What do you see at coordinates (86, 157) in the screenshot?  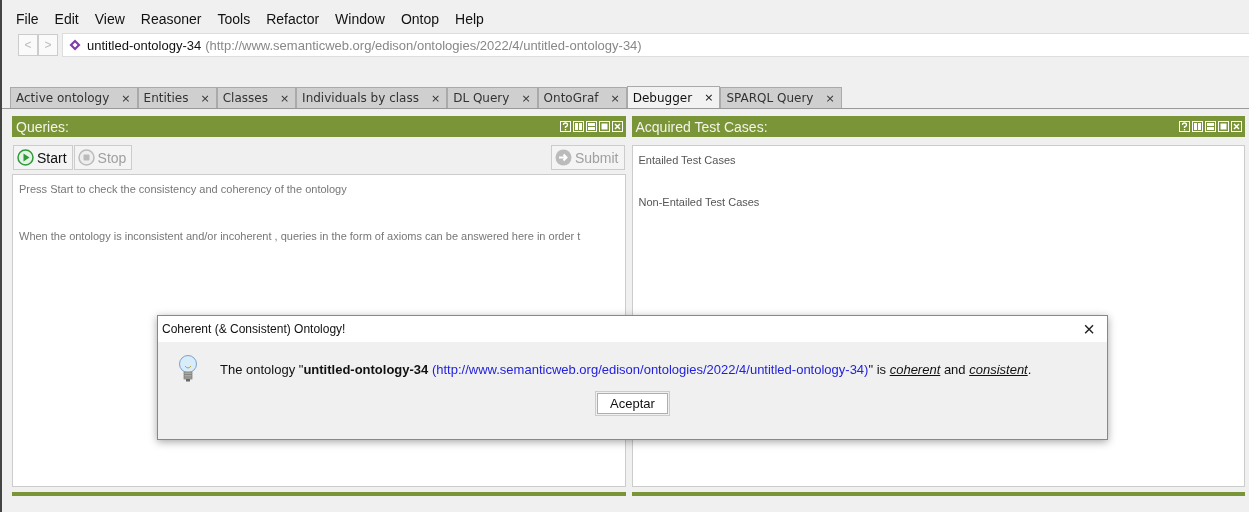 I see `stop-icon` at bounding box center [86, 157].